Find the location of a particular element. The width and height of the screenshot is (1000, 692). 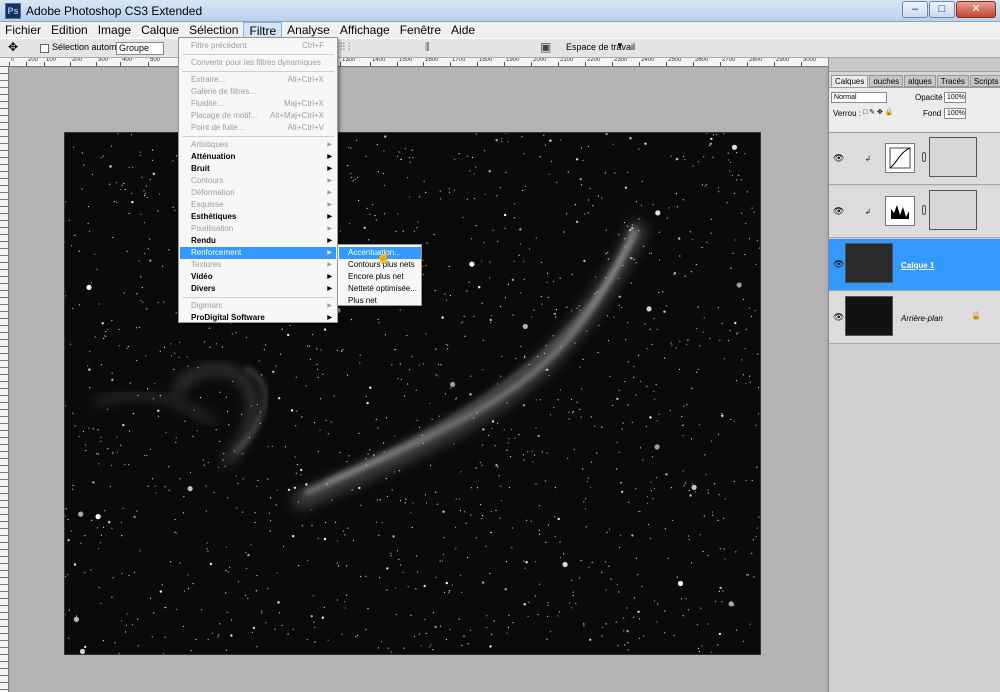

menu-analyse: Analyse is located at coordinates (308, 30).